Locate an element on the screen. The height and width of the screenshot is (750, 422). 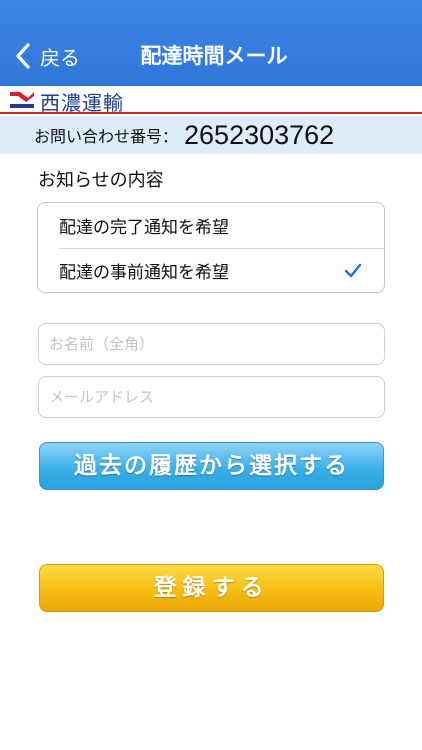
option-label: 配達の完了通知を希望 is located at coordinates (144, 228).